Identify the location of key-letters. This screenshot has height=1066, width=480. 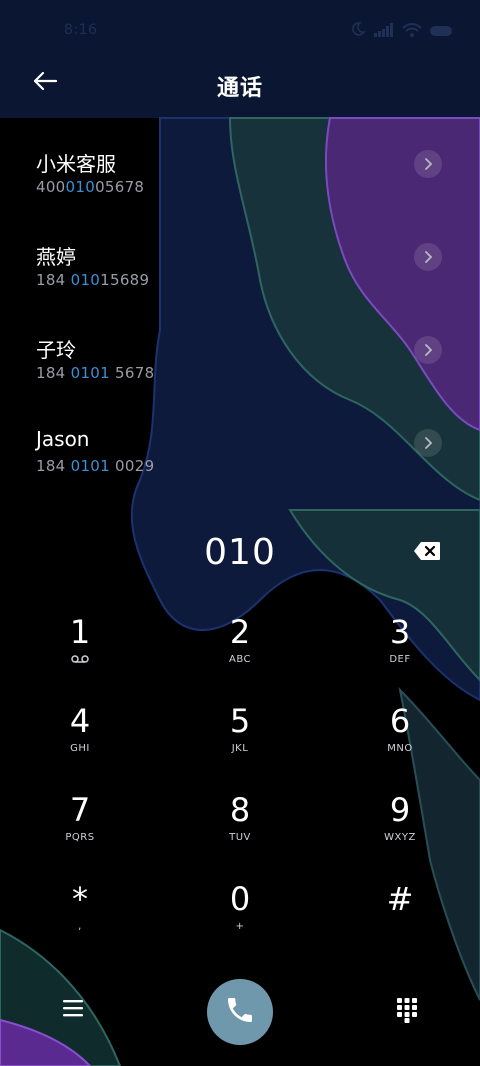
(400, 928).